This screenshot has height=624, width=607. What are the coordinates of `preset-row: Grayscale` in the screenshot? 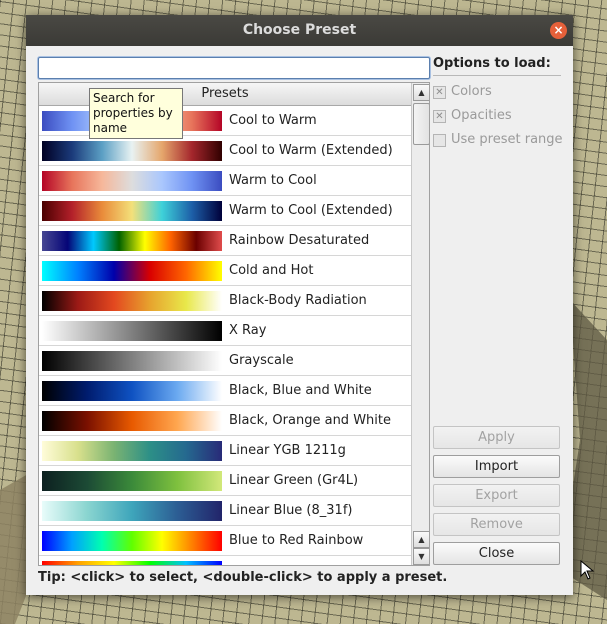 It's located at (225, 361).